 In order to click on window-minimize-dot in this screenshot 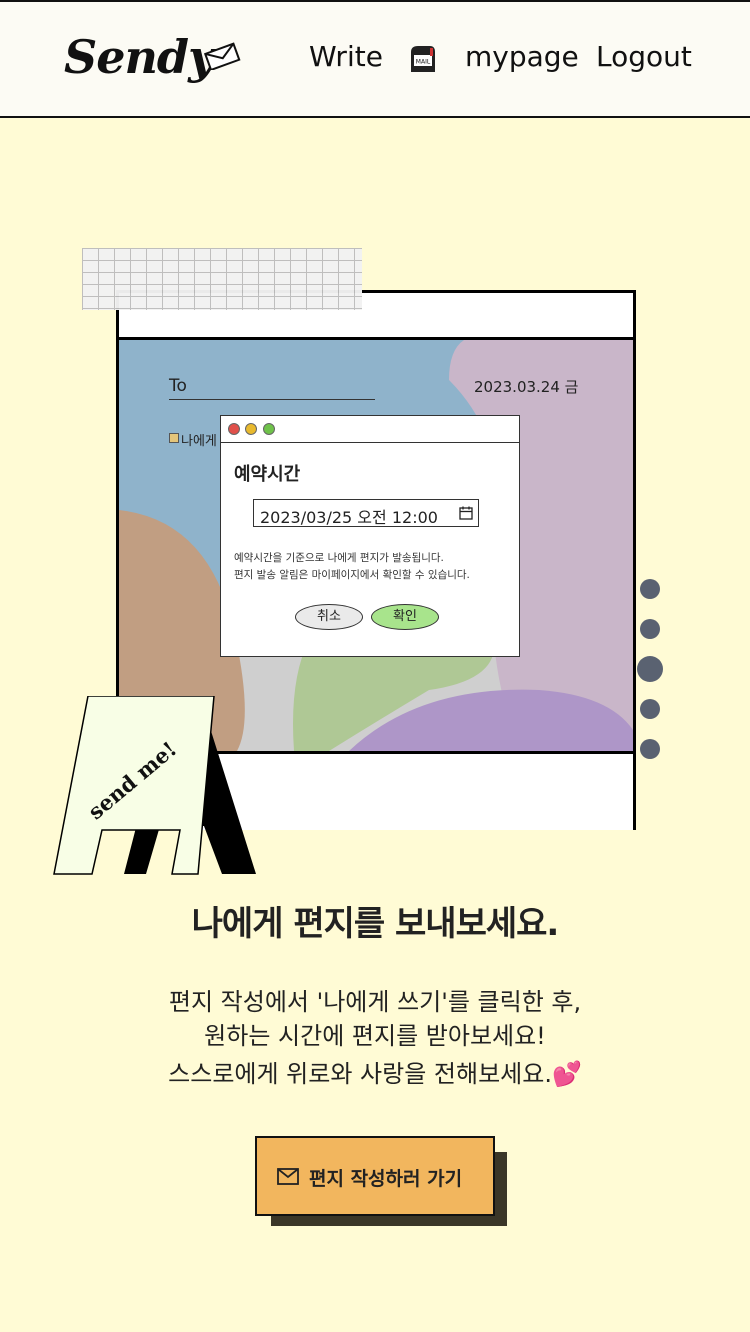, I will do `click(251, 429)`.